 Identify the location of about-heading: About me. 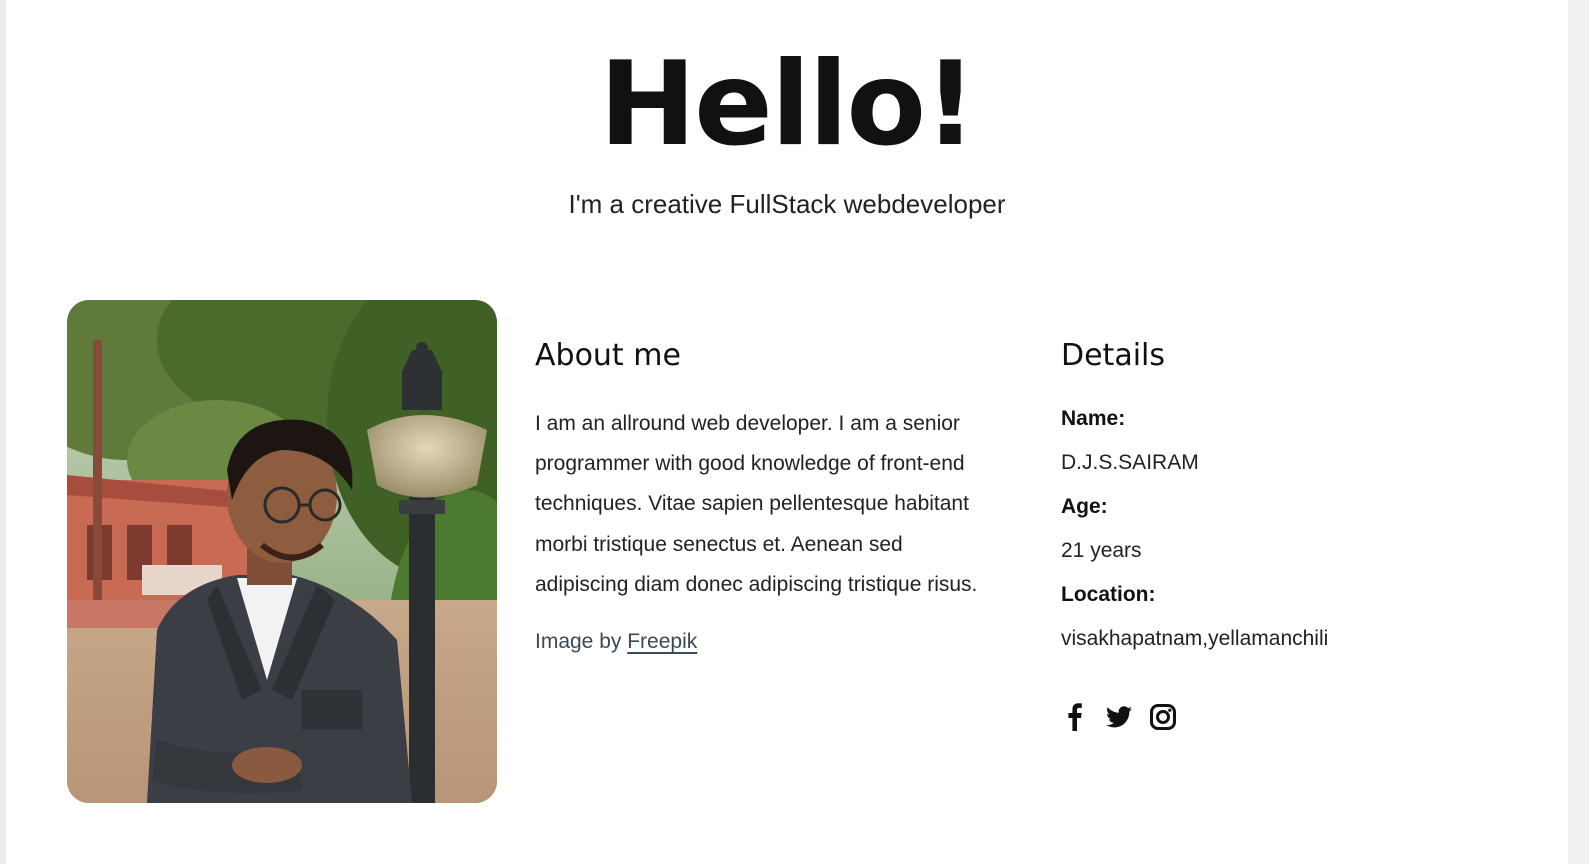
(608, 355).